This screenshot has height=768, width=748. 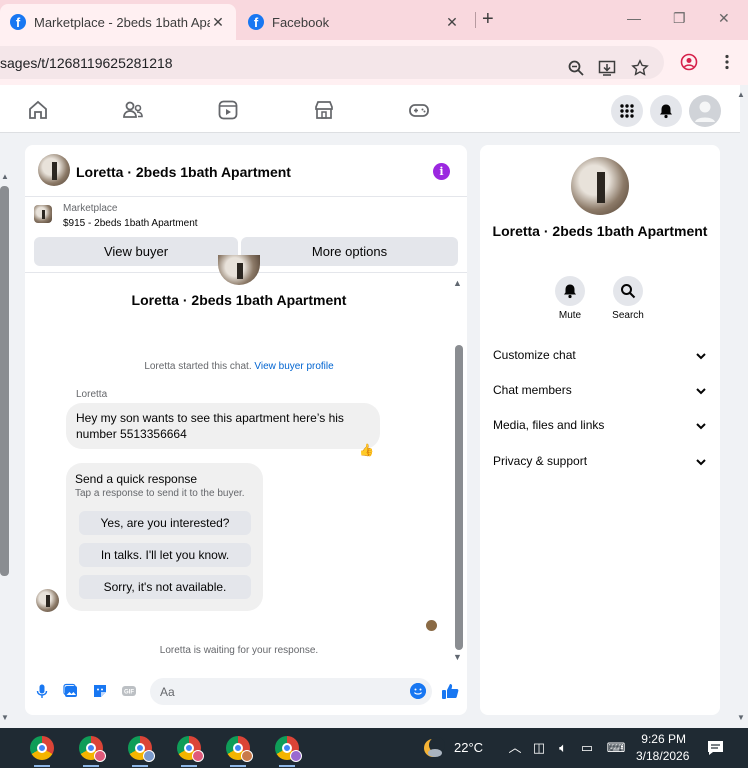 I want to click on chat-scroll-up-icon: ▲, so click(x=457, y=283).